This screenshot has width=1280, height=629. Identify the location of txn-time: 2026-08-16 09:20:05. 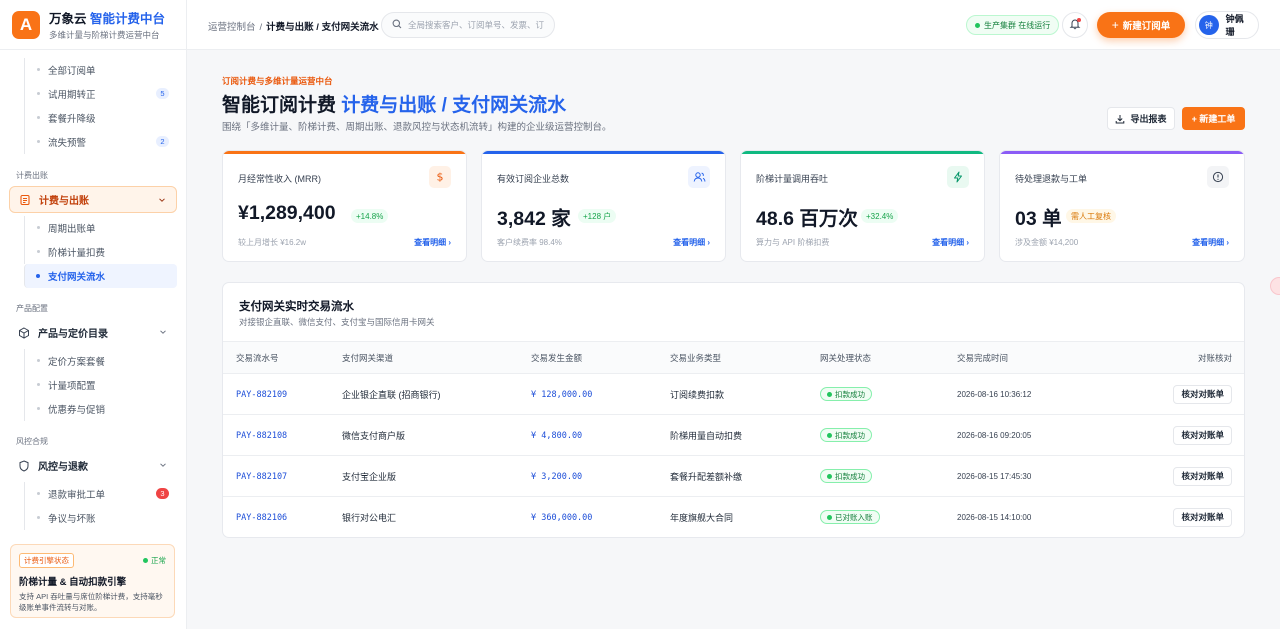
(994, 435).